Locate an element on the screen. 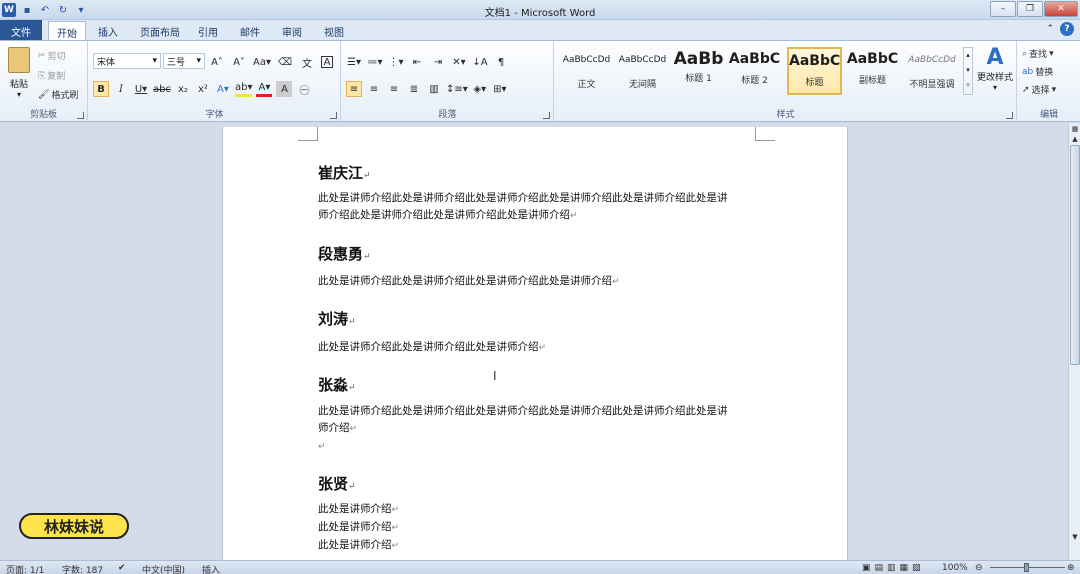 Image resolution: width=1080 pixels, height=574 pixels. subscript-icon: x₂ is located at coordinates (183, 89).